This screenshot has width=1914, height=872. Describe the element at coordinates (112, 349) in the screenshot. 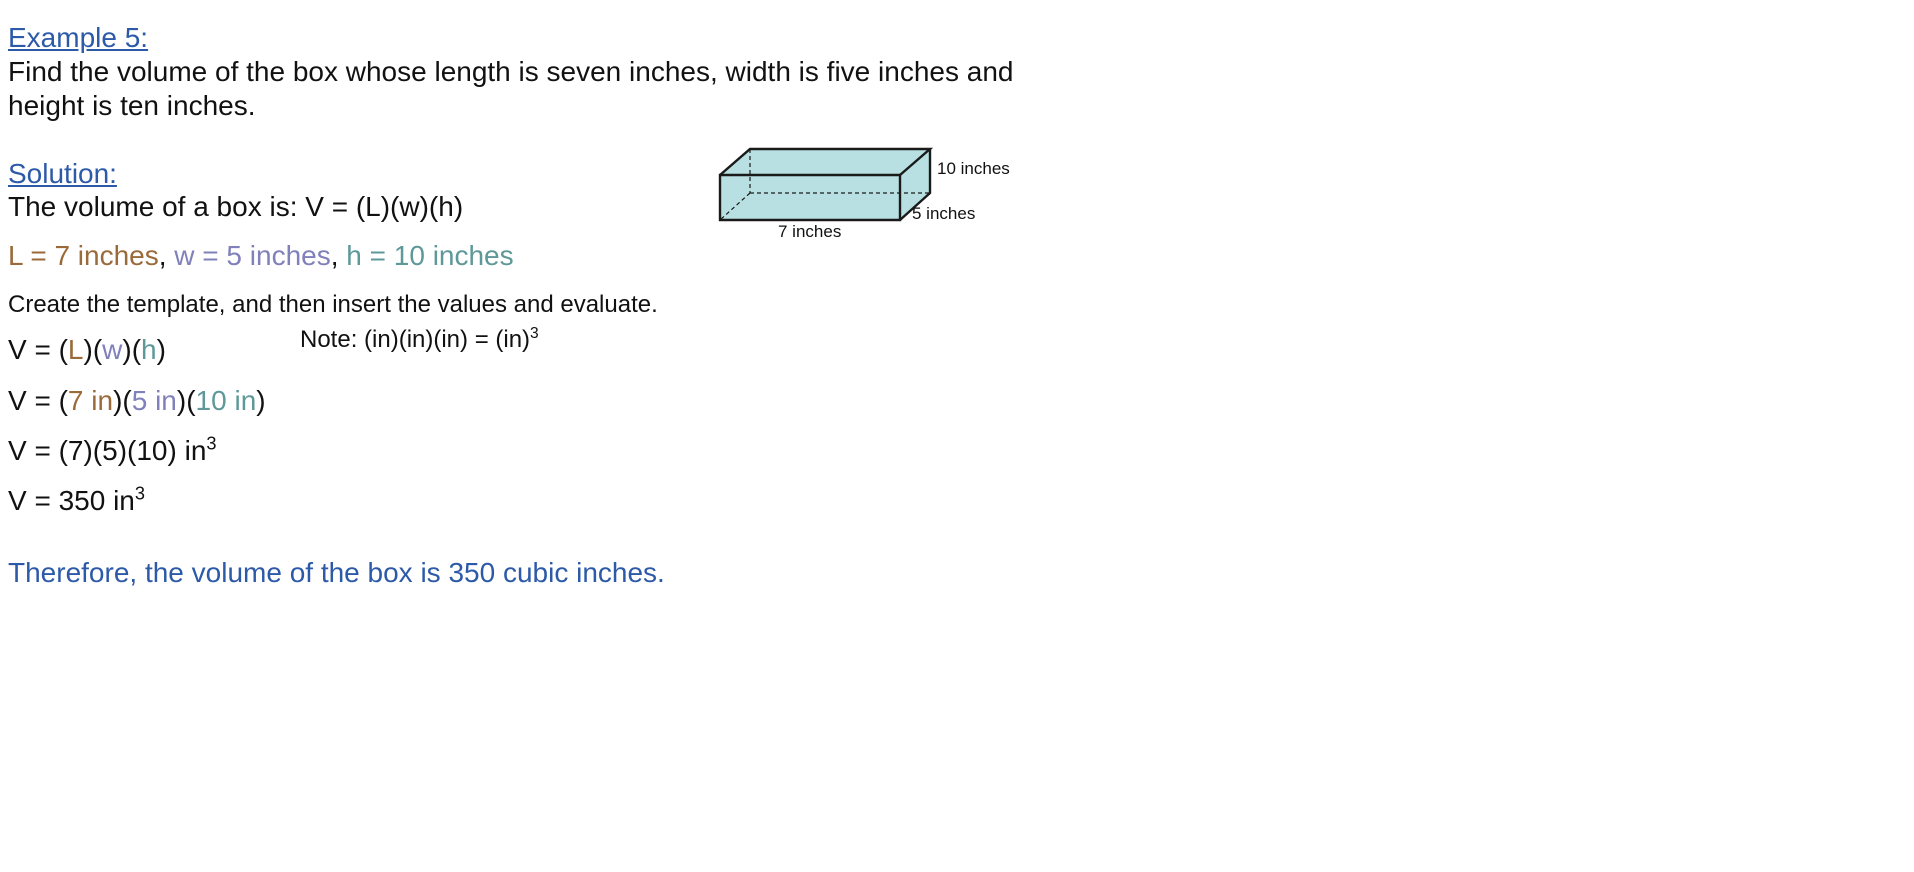

I see `template-width: w` at that location.